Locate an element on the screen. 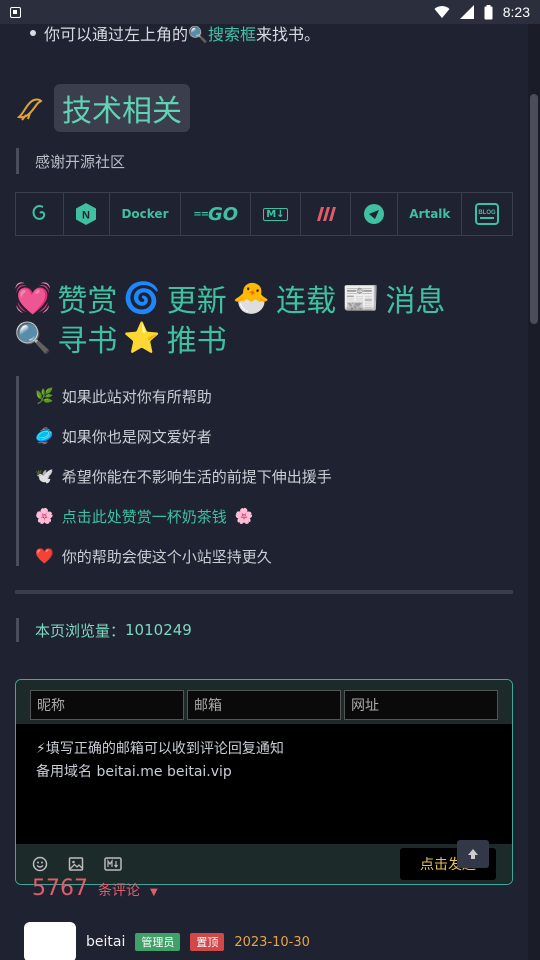 The width and height of the screenshot is (540, 960). herb-icon: 🌿 is located at coordinates (44, 396).